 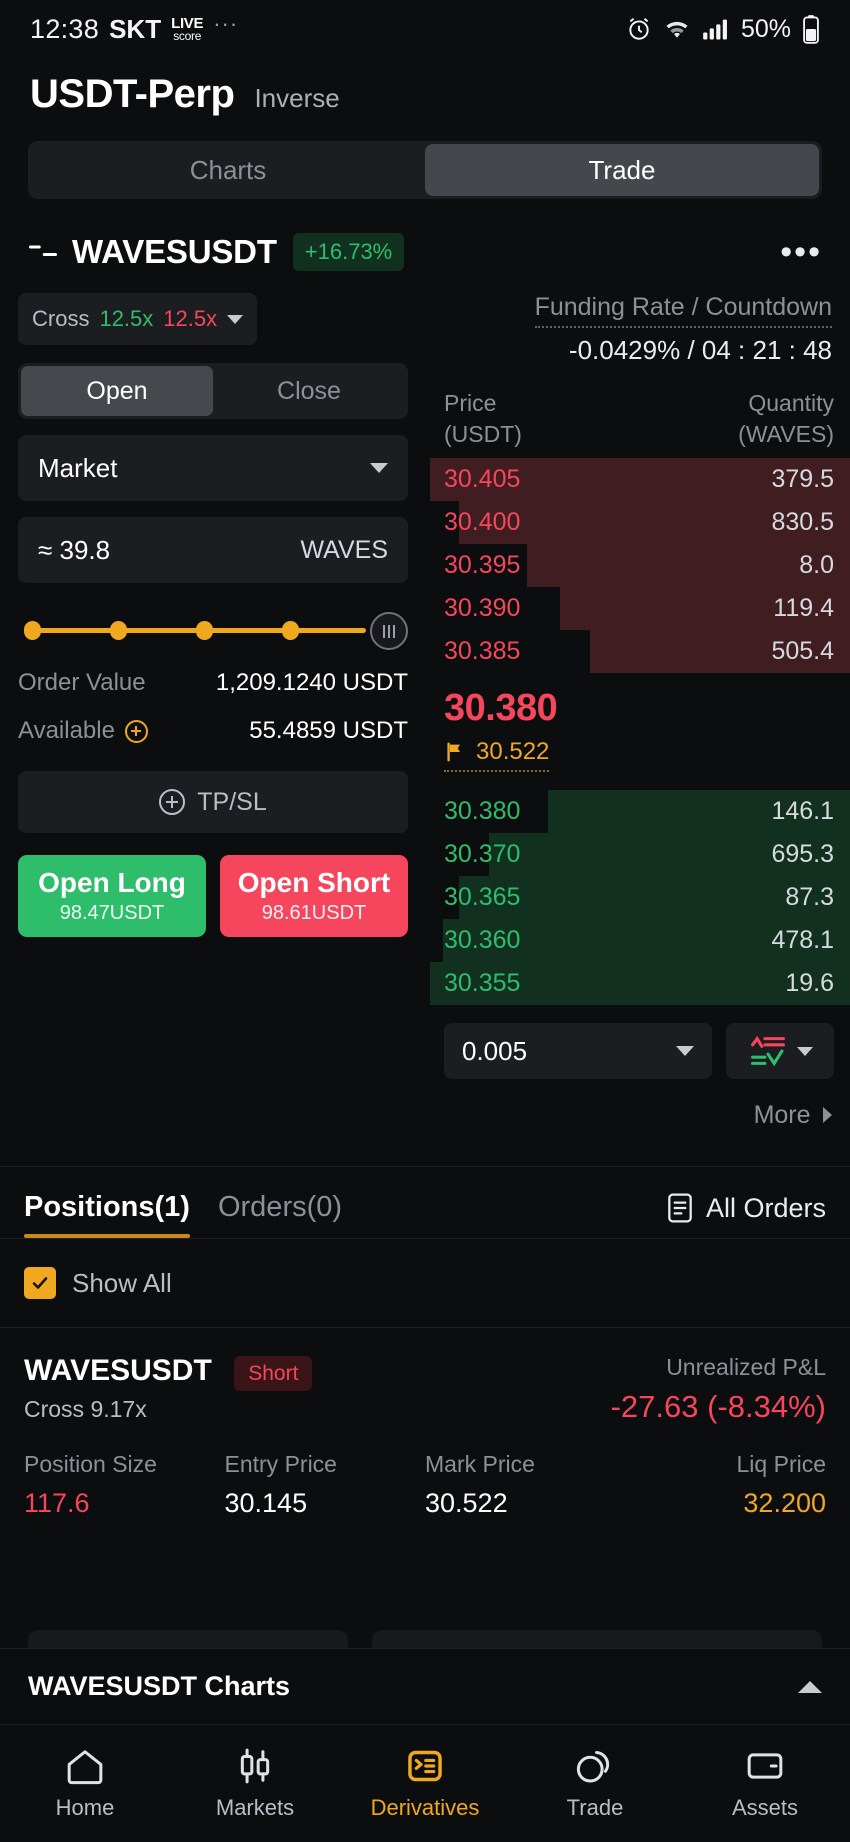 What do you see at coordinates (328, 730) in the screenshot?
I see `available-amount: 55.4859 USDT` at bounding box center [328, 730].